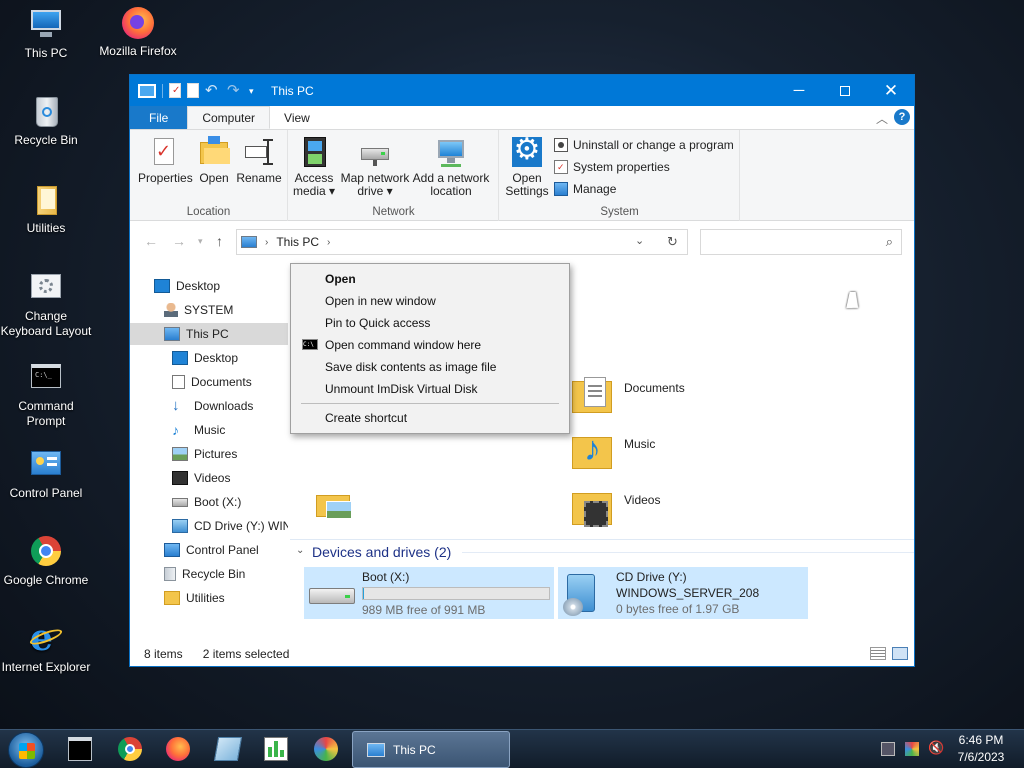 This screenshot has height=768, width=1024. I want to click on desktop-icon-internet-explorer: e Internet Explorer, so click(46, 647).